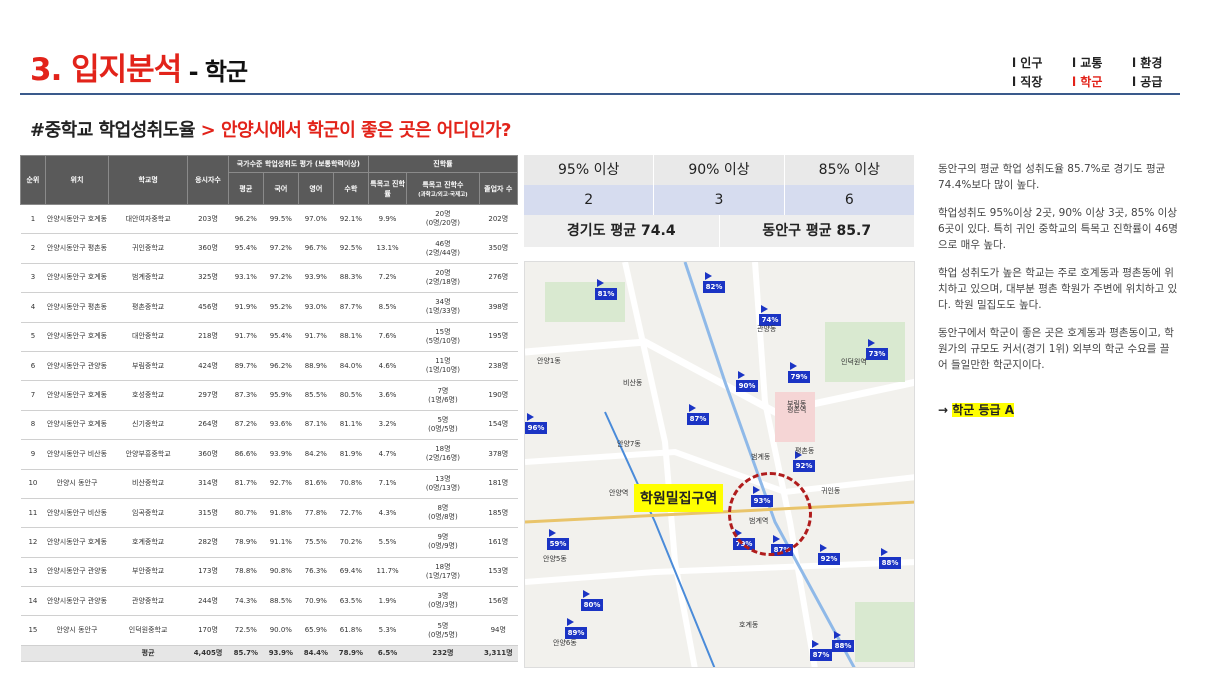  Describe the element at coordinates (77, 454) in the screenshot. I see `cell-location: 안양시동안구 비산동` at that location.